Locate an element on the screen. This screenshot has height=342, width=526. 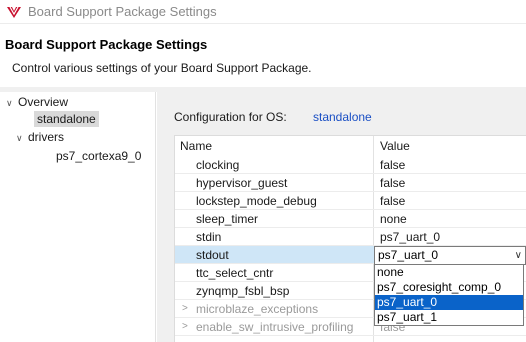
tree-item-overview: ∨ Overview is located at coordinates (37, 102).